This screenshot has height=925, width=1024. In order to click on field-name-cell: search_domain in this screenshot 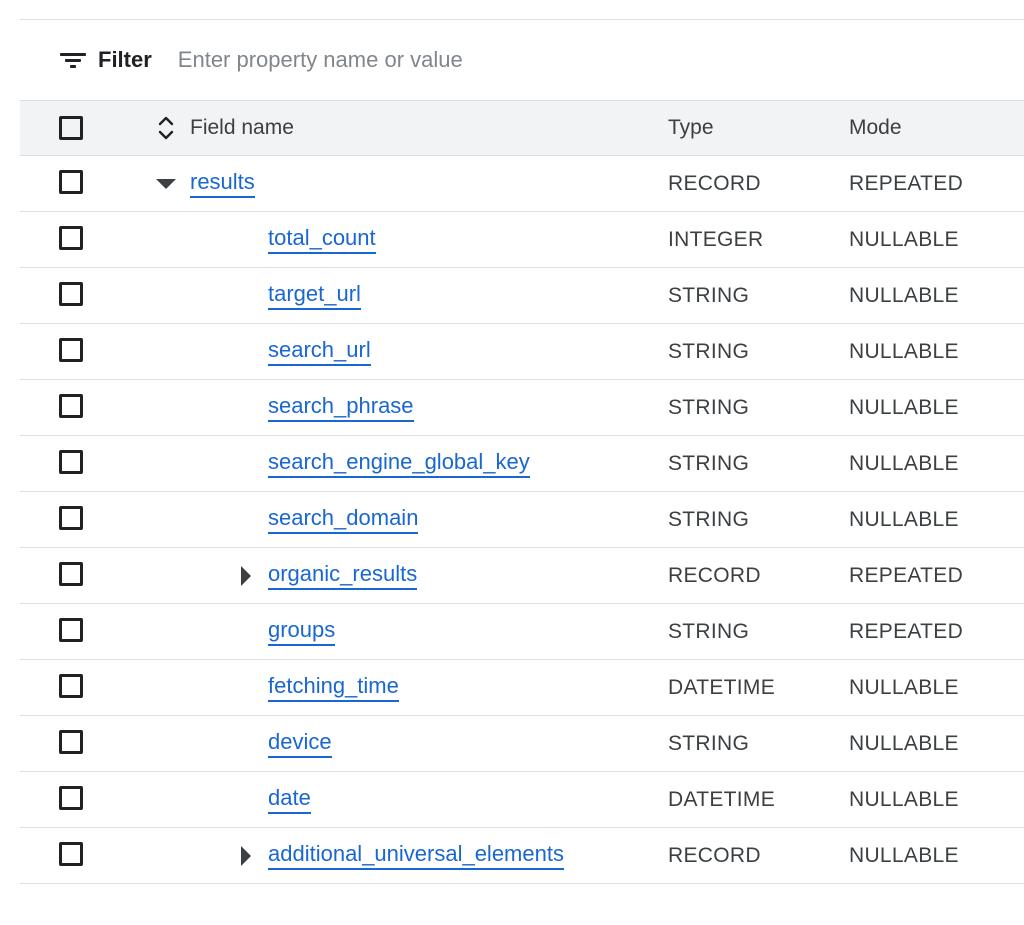, I will do `click(343, 519)`.